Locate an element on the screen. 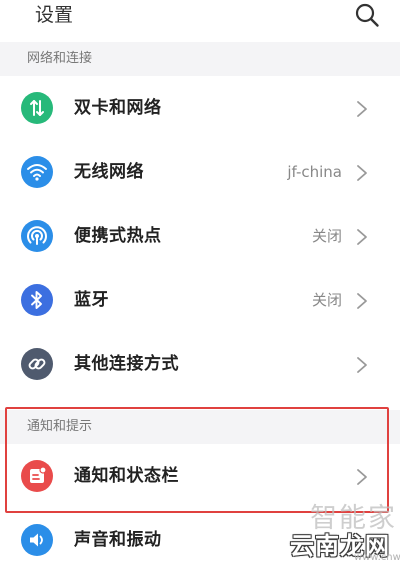 The image size is (400, 565). wifi-icon is located at coordinates (37, 172).